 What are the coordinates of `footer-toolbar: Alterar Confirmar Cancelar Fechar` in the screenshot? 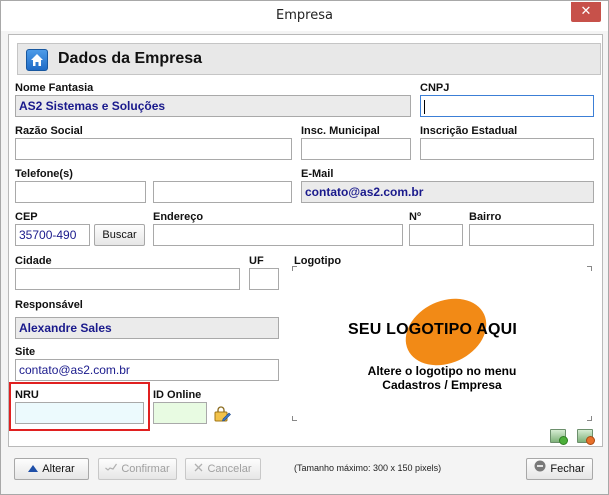 It's located at (305, 470).